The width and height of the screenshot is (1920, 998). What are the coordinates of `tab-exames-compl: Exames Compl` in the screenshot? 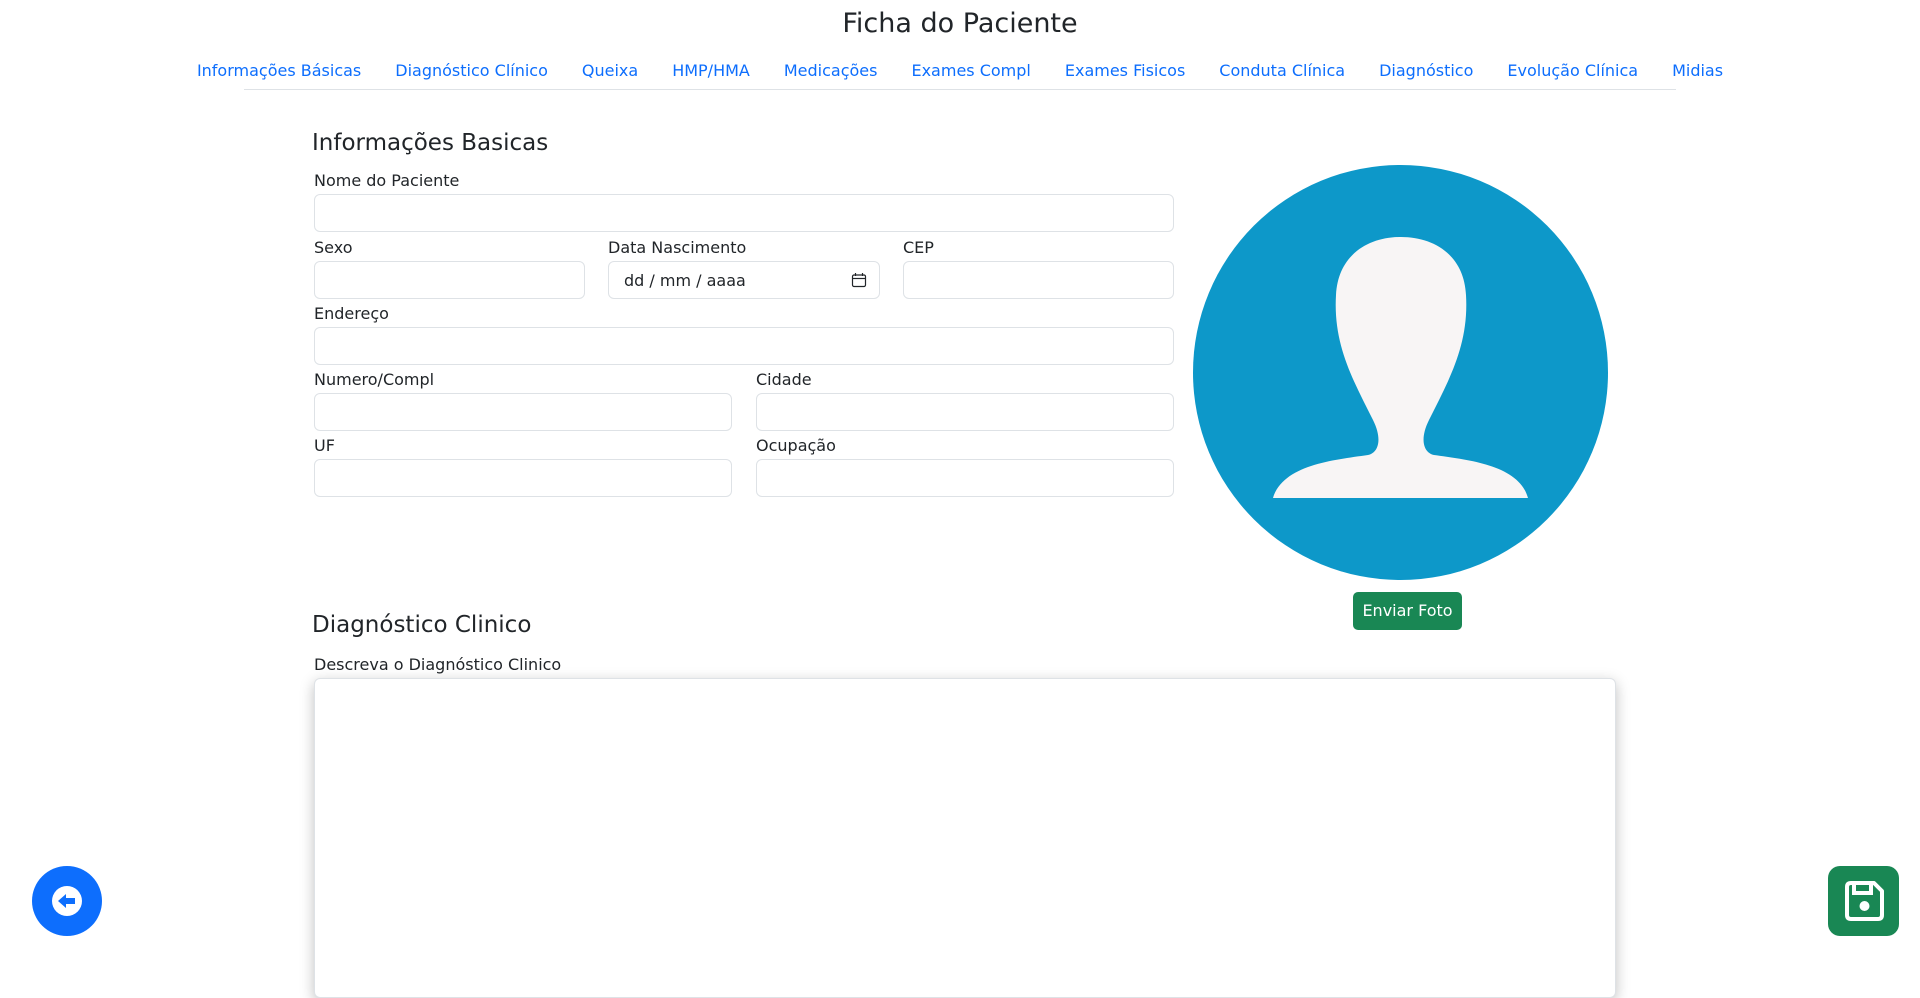 It's located at (970, 70).